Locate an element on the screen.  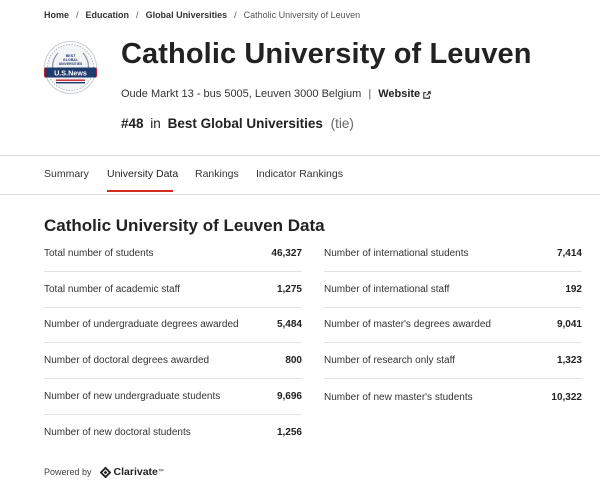
breadcrumb-home-link: Home is located at coordinates (56, 15).